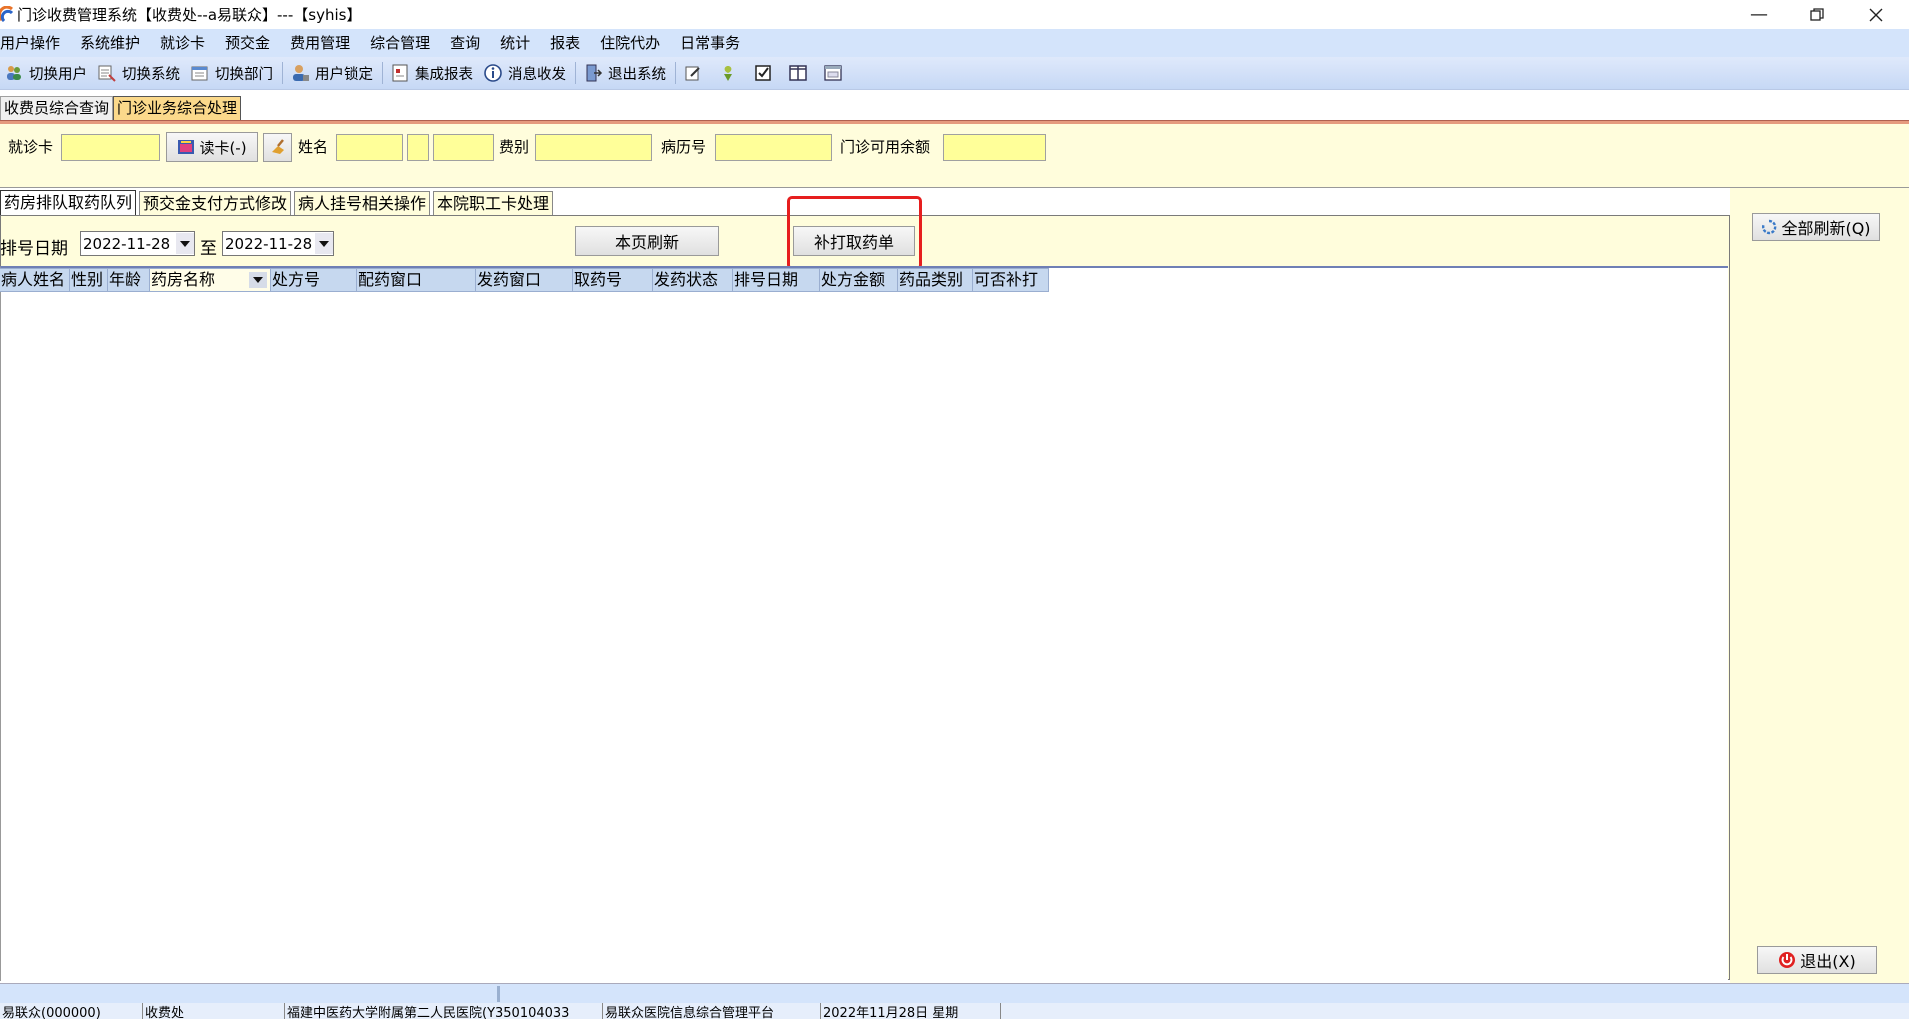 The height and width of the screenshot is (1019, 1909). What do you see at coordinates (954, 73) in the screenshot?
I see `toolbar: 切换用户 切换系统 切换部门 用户锁定 集成报表 消息收发 退出系统` at bounding box center [954, 73].